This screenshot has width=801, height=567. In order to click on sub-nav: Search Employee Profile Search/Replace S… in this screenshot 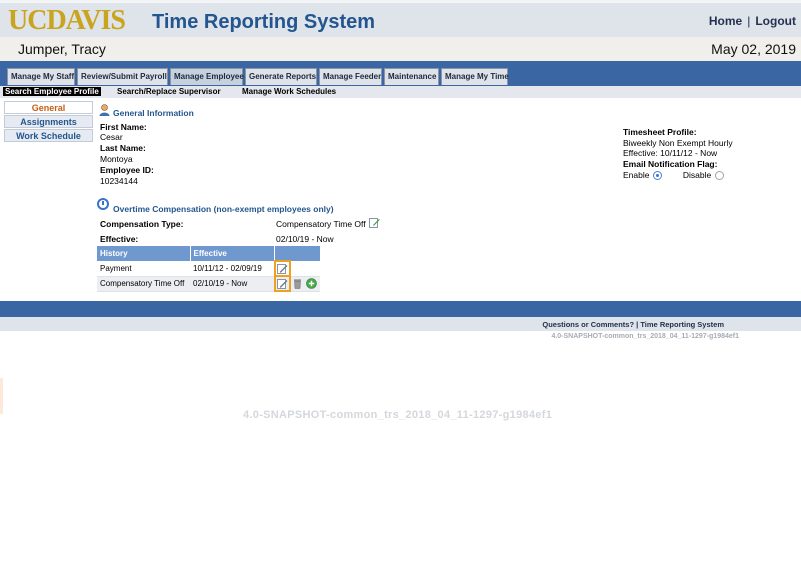, I will do `click(400, 92)`.